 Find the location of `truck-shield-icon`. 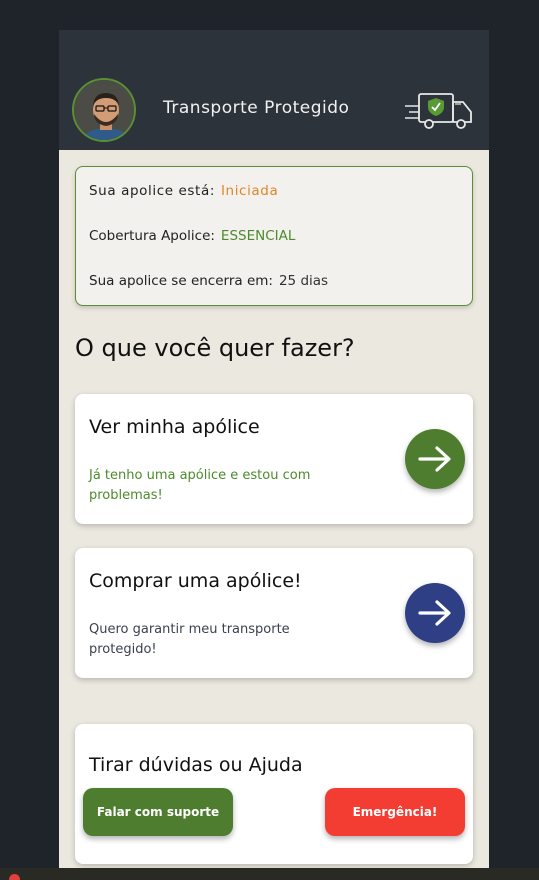

truck-shield-icon is located at coordinates (438, 111).